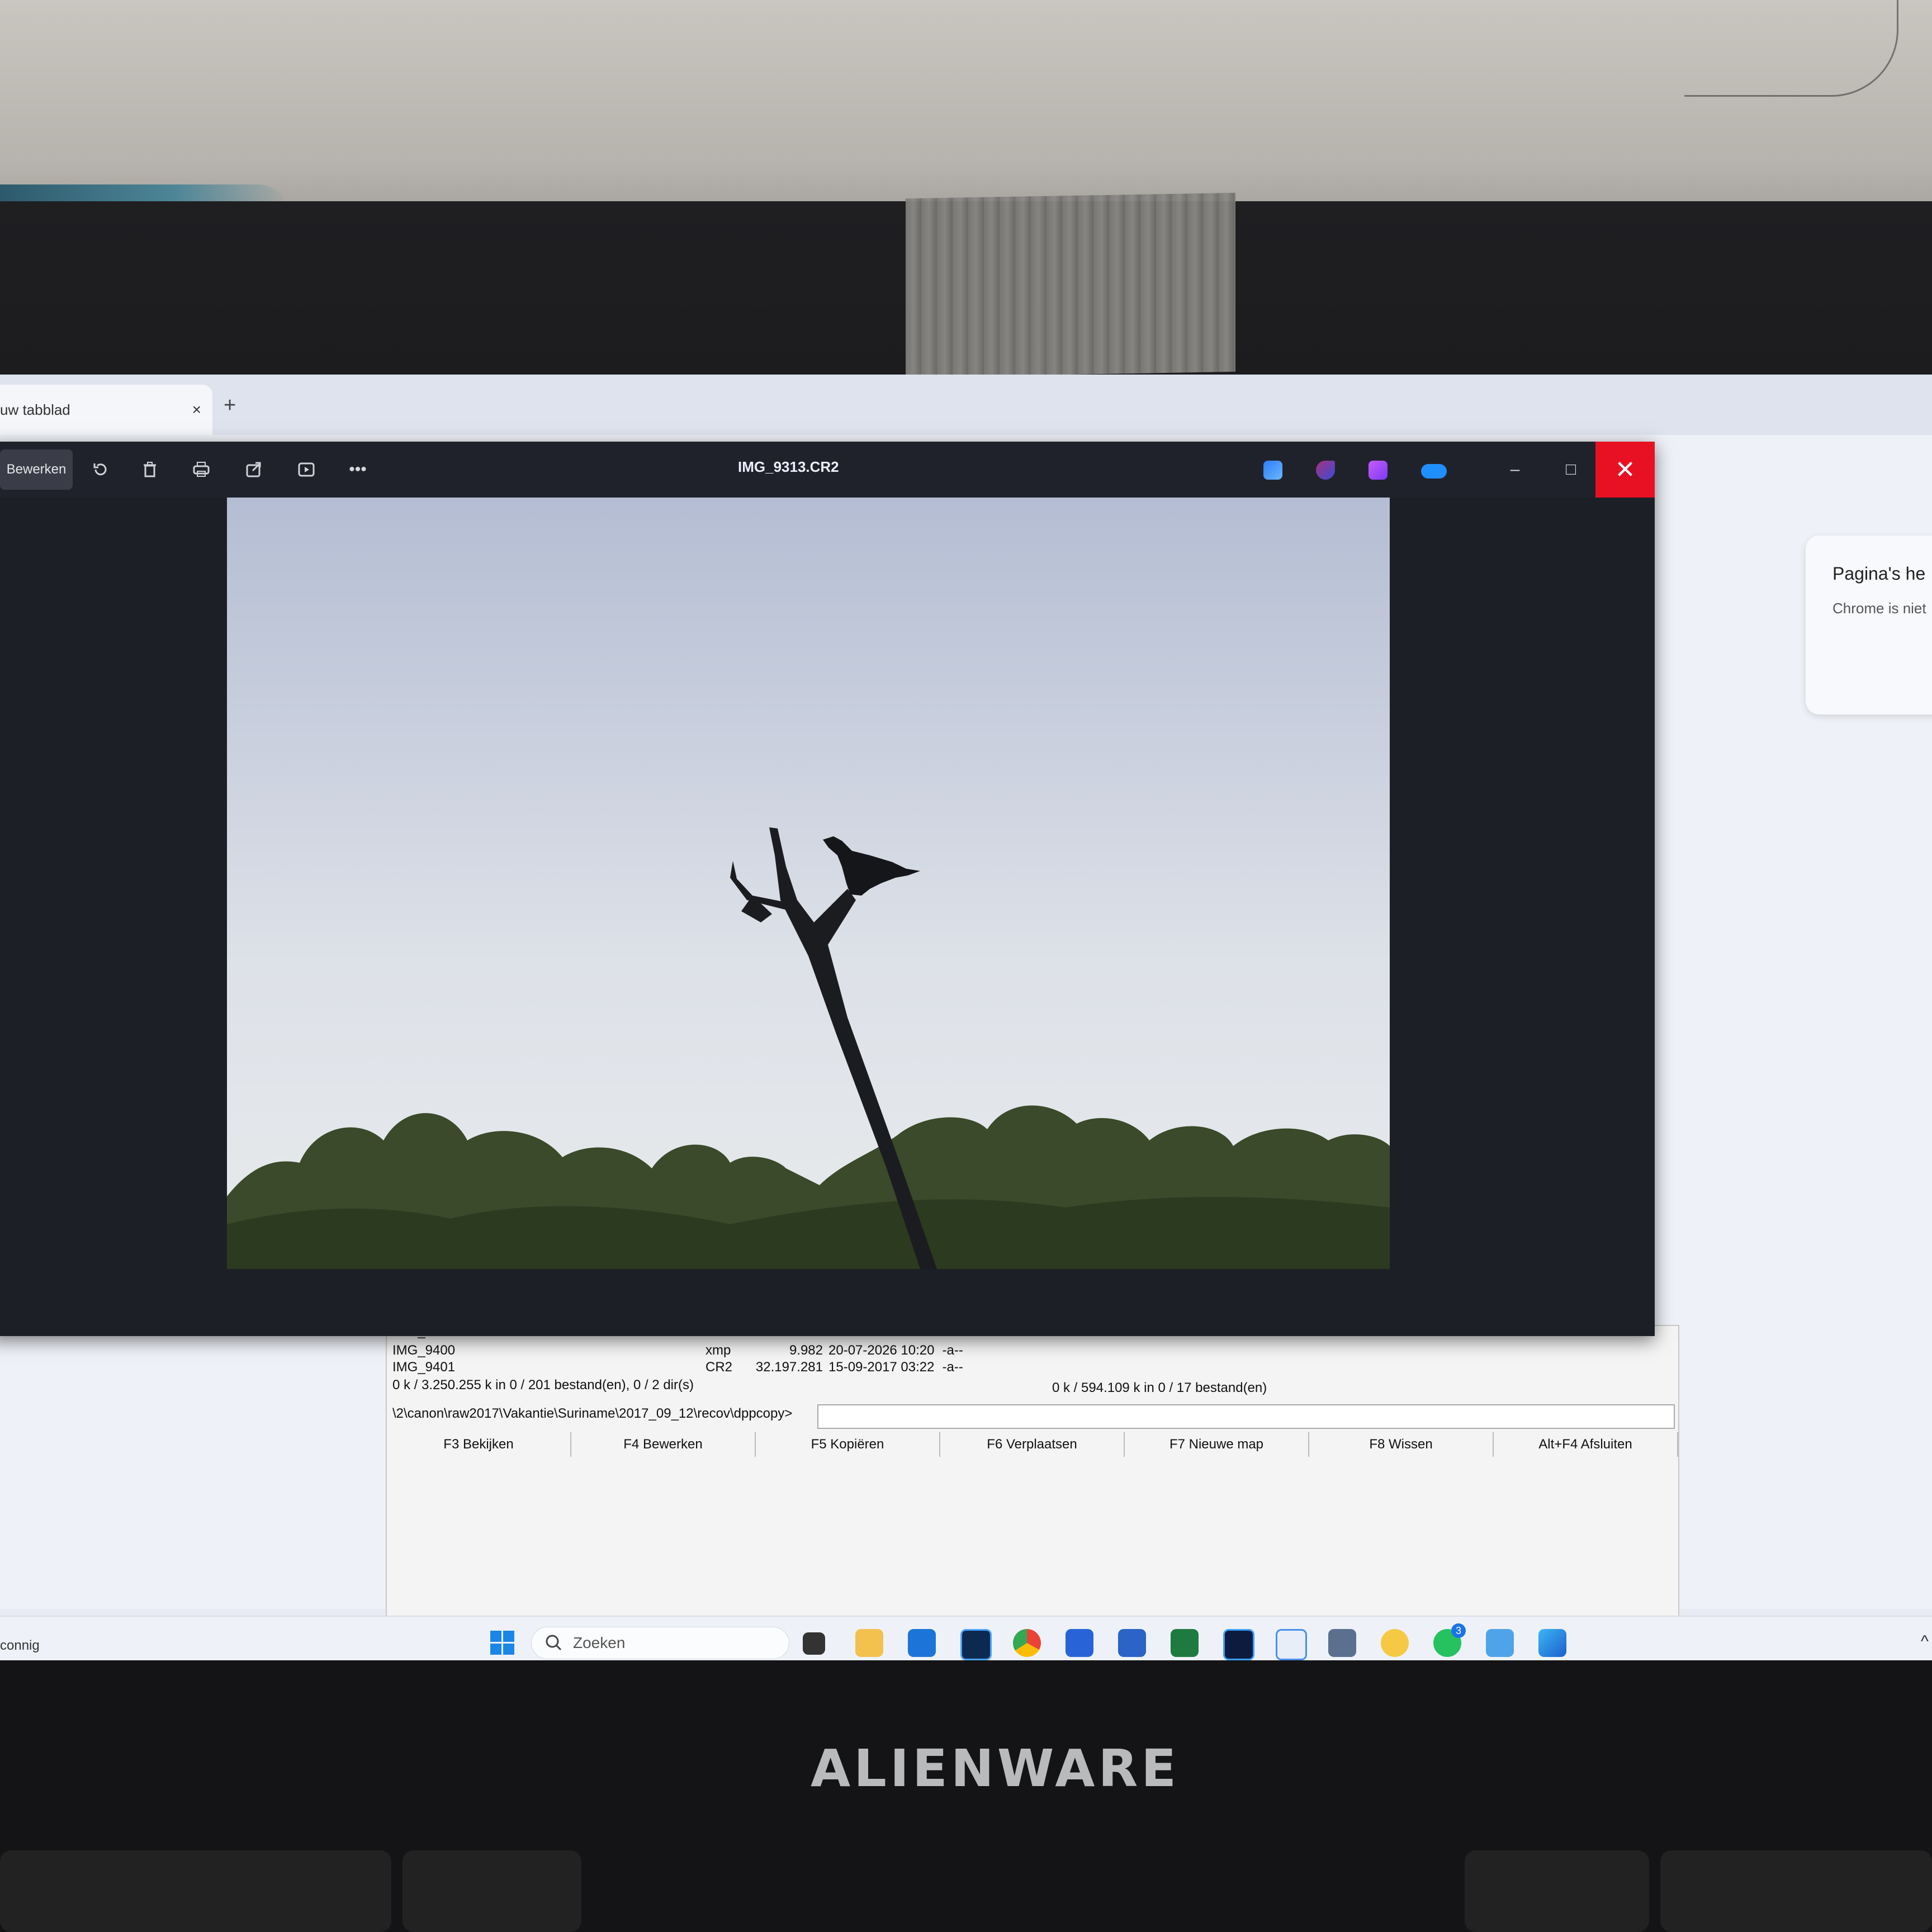 Image resolution: width=1932 pixels, height=1932 pixels. I want to click on task-view-icon, so click(814, 1643).